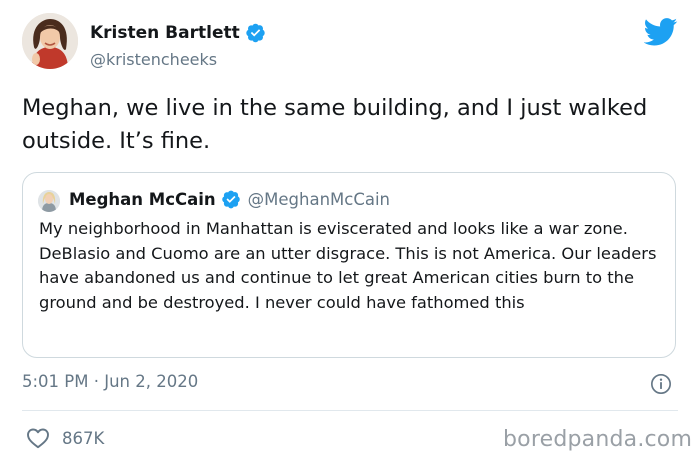 This screenshot has height=465, width=700. What do you see at coordinates (153, 59) in the screenshot?
I see `author-handle: @kristencheeks` at bounding box center [153, 59].